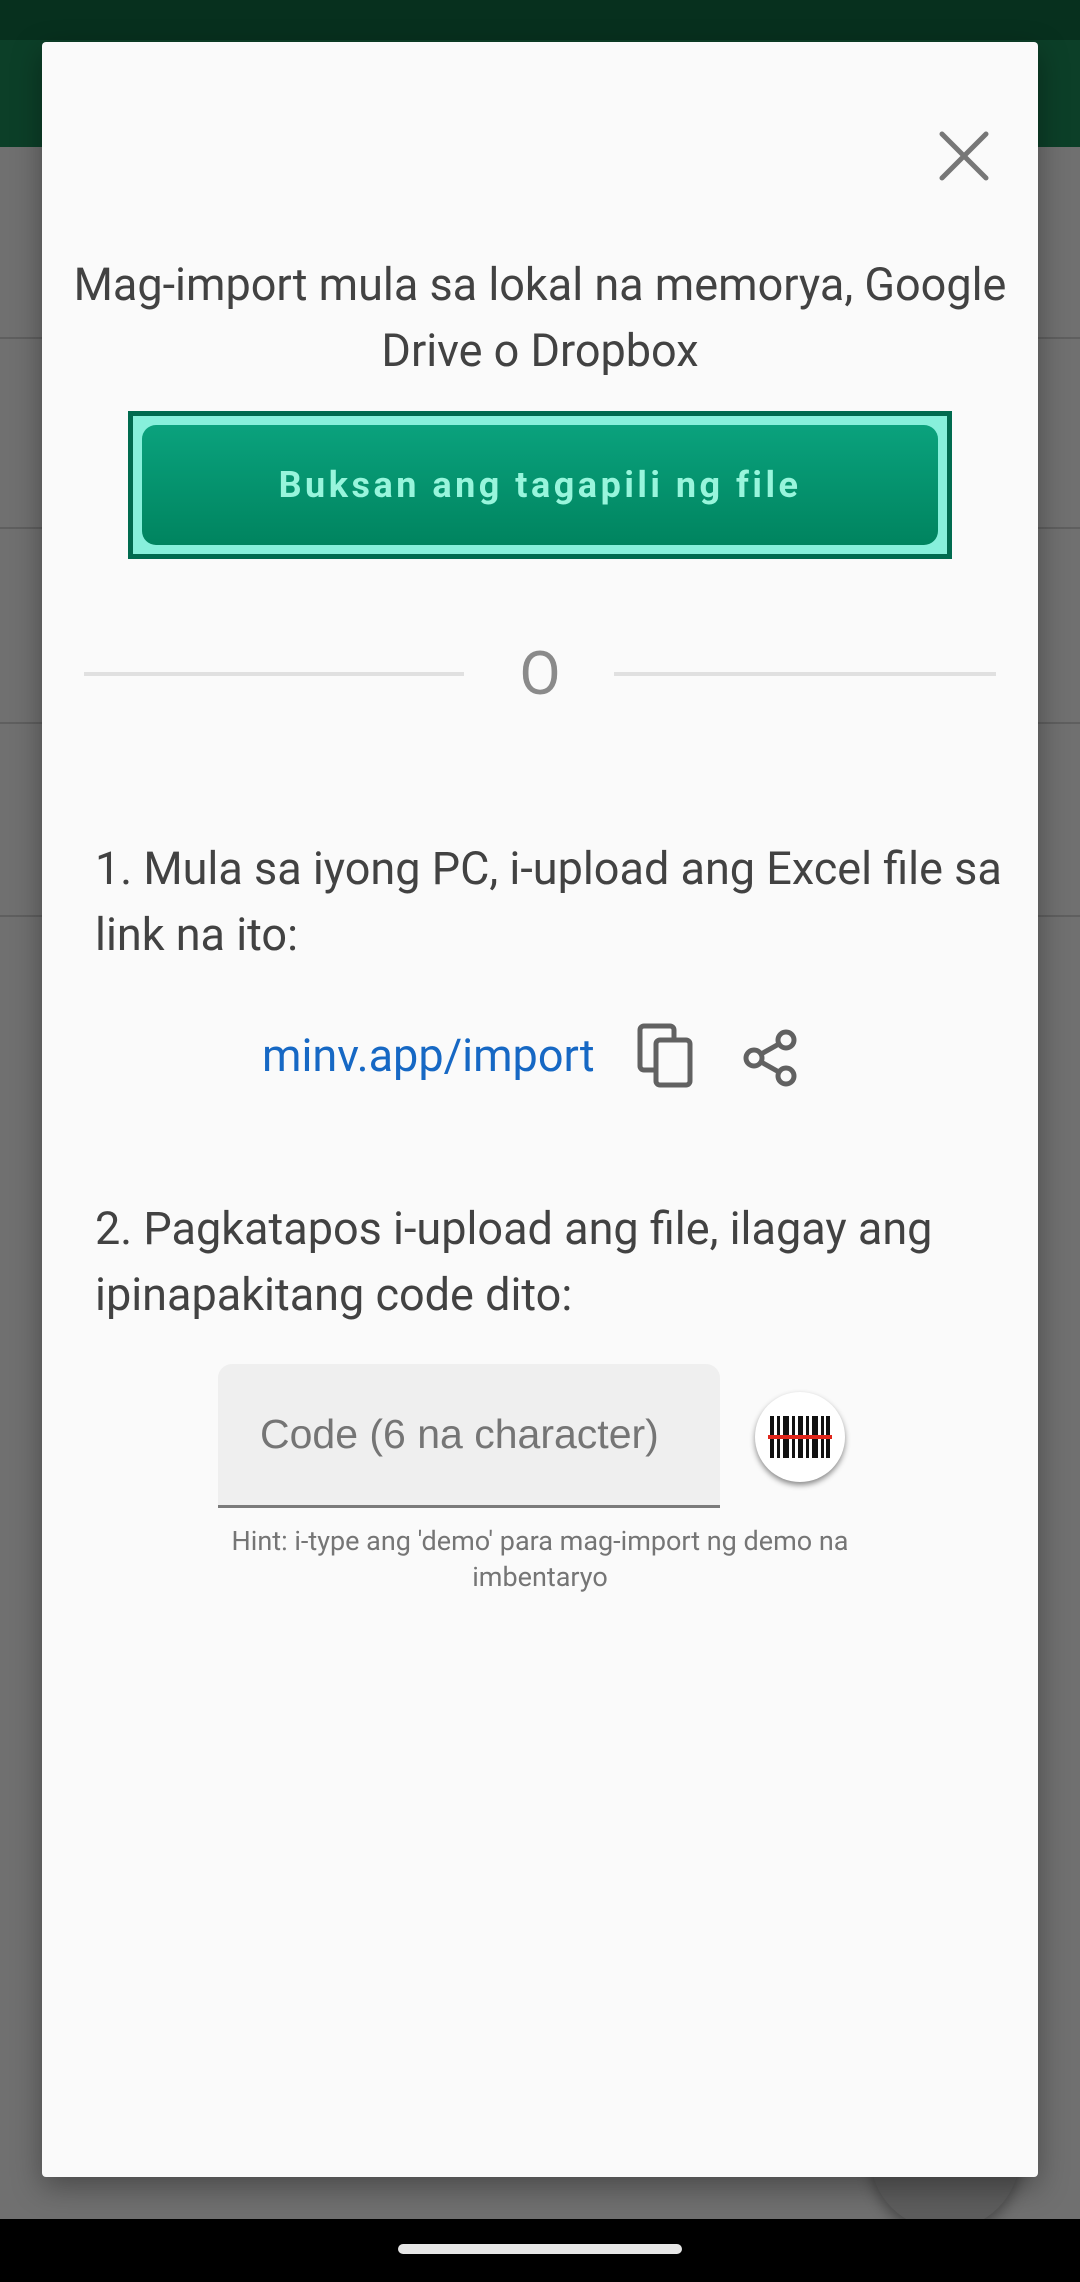 The height and width of the screenshot is (2282, 1080). I want to click on close-button, so click(964, 156).